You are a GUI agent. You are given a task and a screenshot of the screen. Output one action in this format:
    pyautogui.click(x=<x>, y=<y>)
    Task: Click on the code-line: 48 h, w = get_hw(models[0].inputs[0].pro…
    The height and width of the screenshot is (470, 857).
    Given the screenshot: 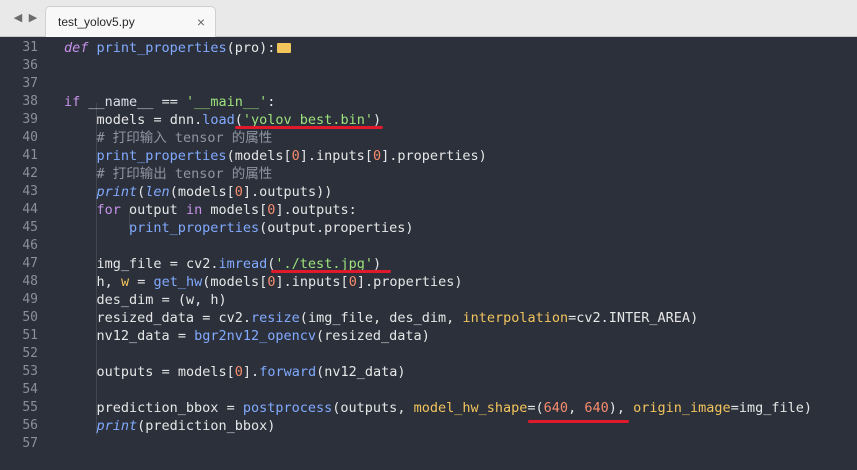 What is the action you would take?
    pyautogui.click(x=428, y=282)
    